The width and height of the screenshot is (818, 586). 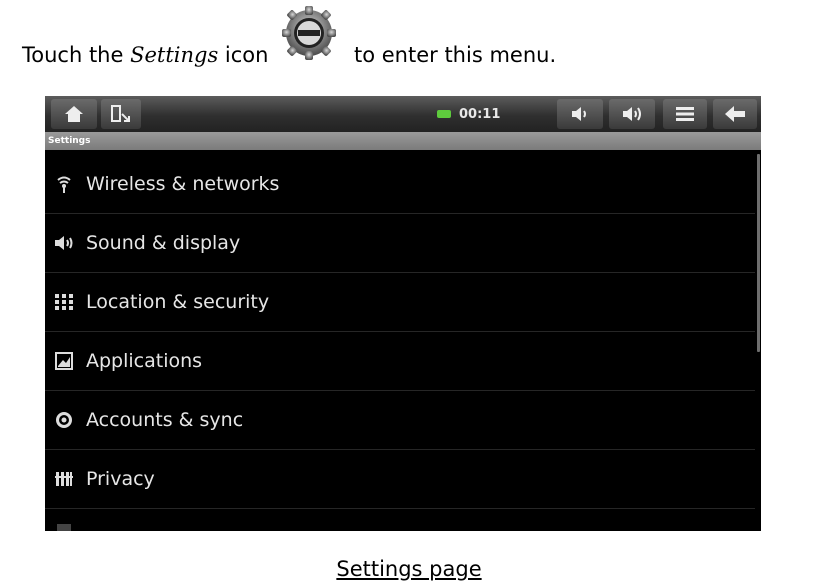 I want to click on menu-button, so click(x=685, y=114).